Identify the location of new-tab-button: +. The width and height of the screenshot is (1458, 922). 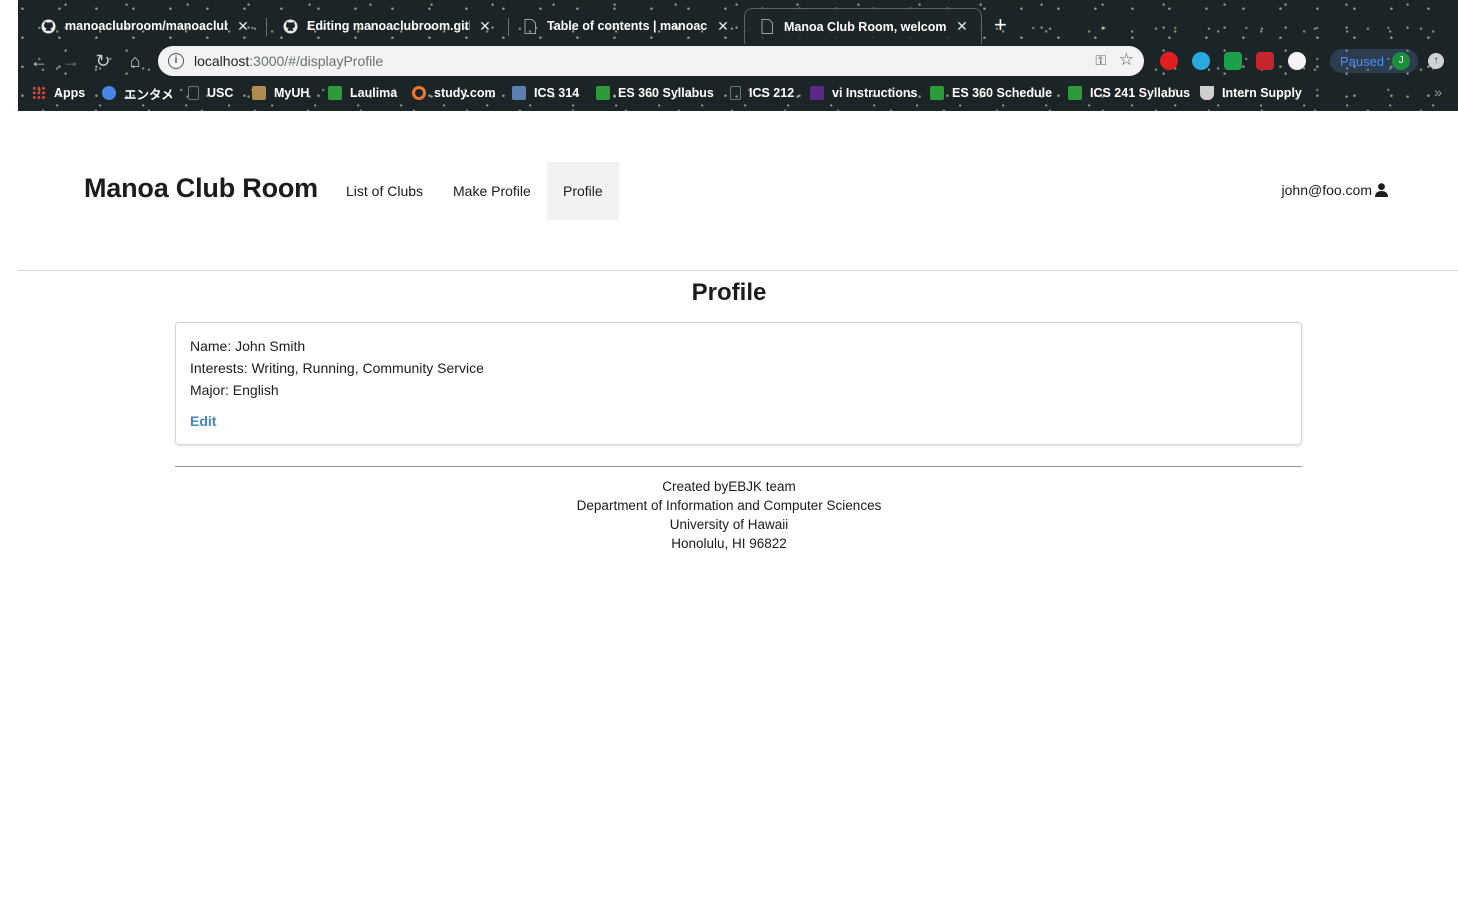
(1000, 25).